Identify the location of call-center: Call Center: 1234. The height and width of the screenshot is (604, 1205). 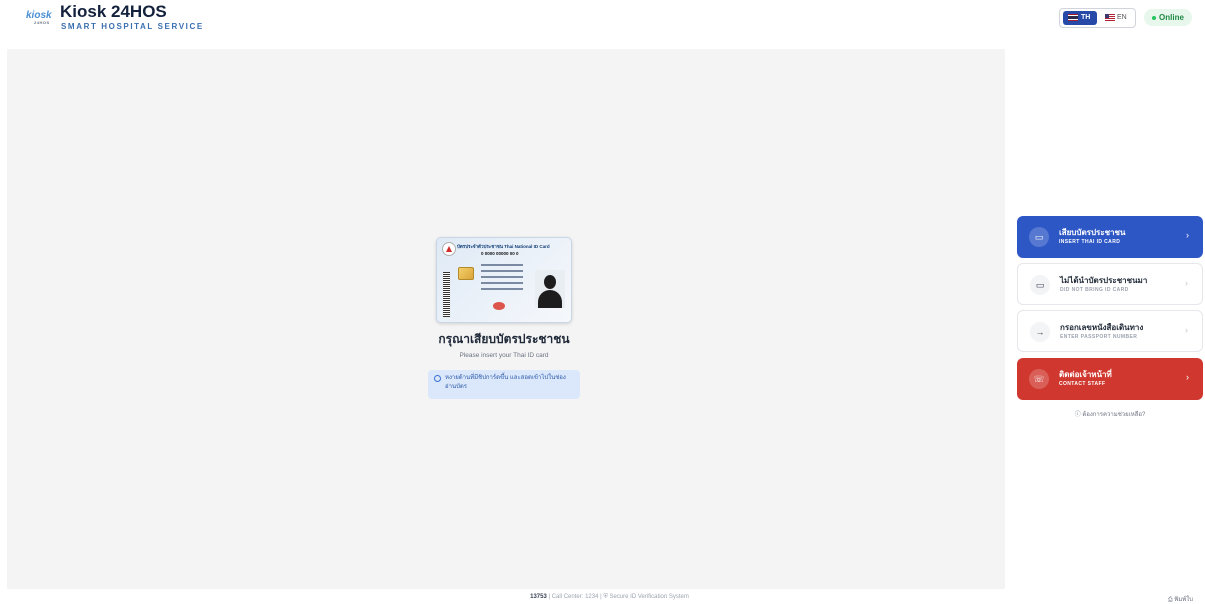
(575, 597).